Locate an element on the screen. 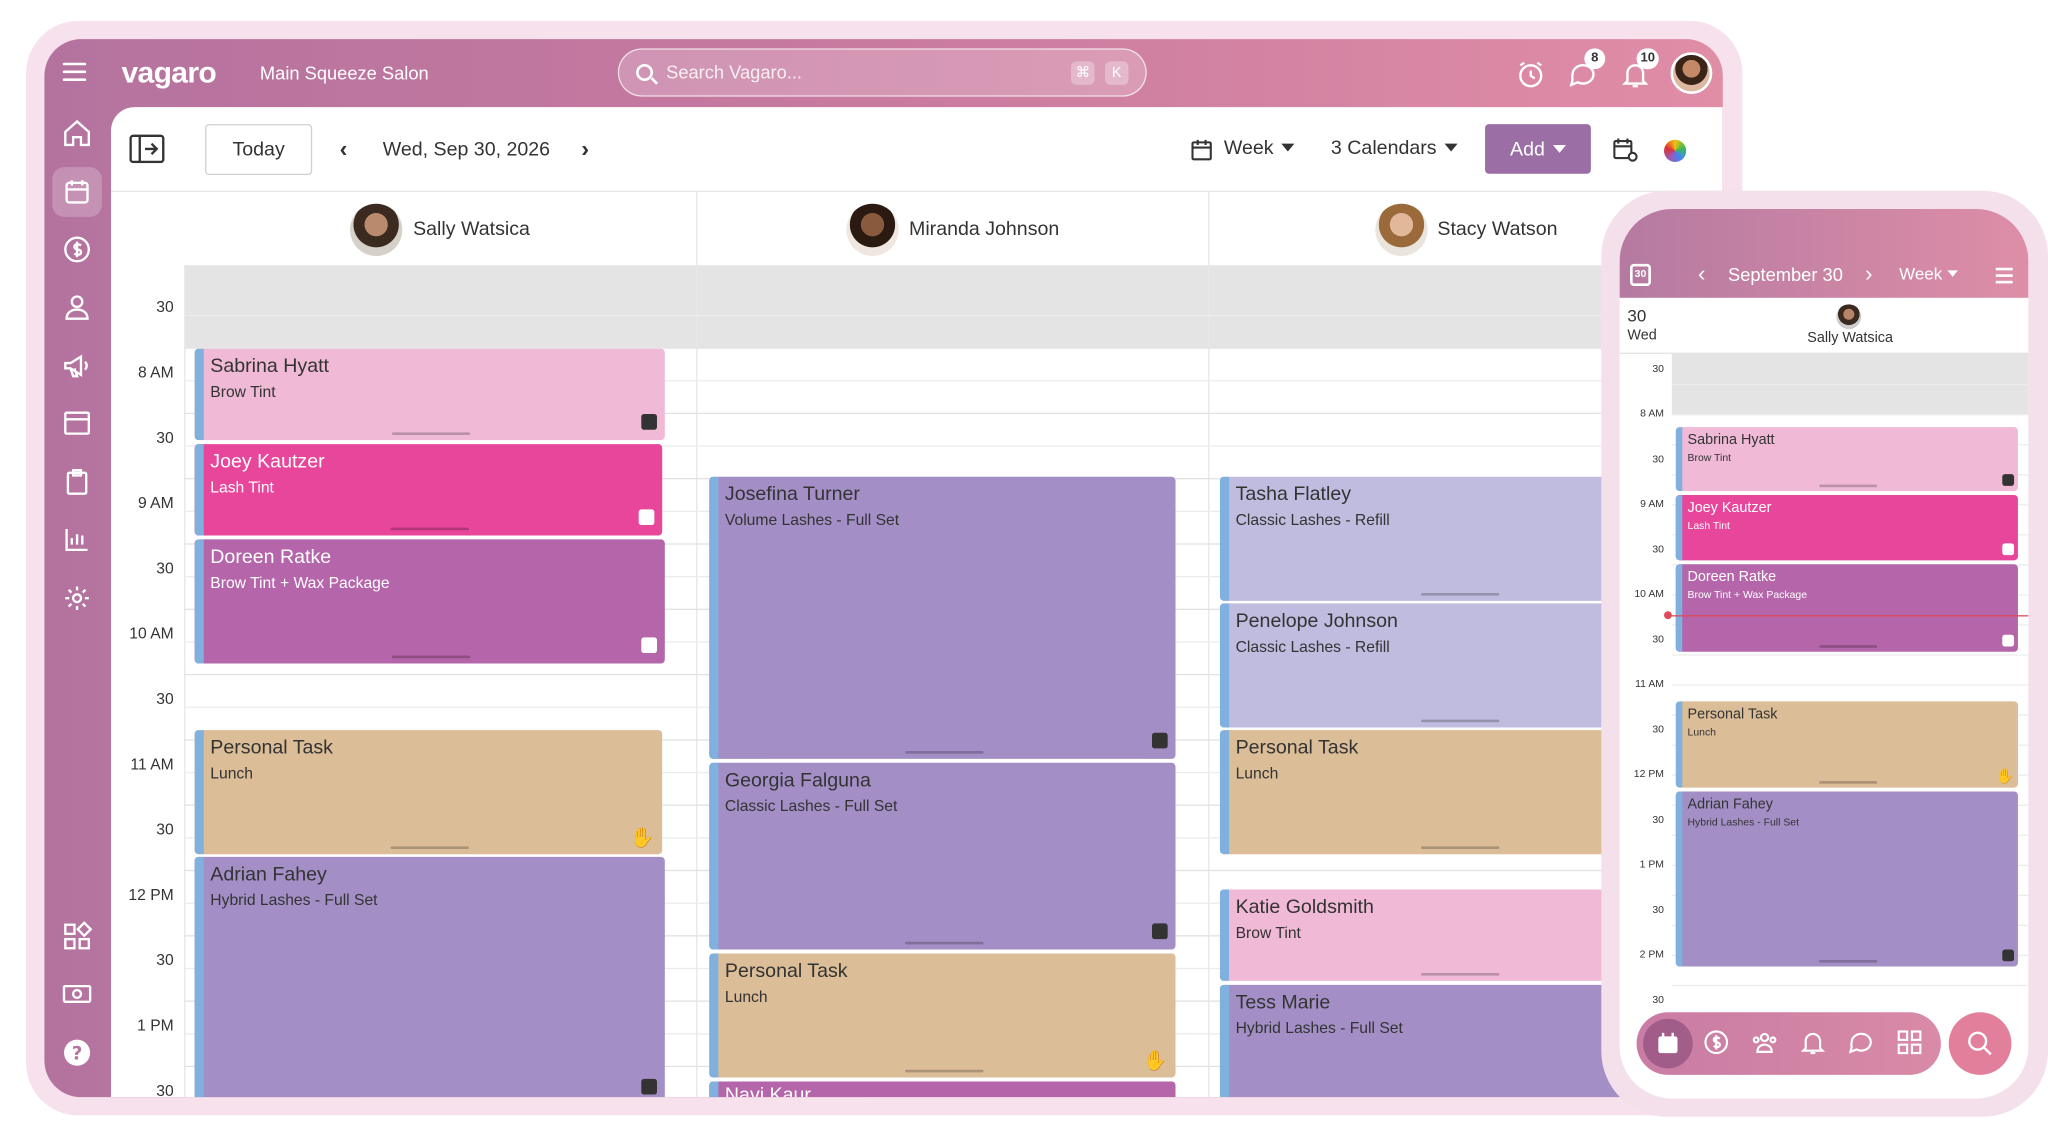  mobile-calendar-nav-icon is located at coordinates (1668, 1043).